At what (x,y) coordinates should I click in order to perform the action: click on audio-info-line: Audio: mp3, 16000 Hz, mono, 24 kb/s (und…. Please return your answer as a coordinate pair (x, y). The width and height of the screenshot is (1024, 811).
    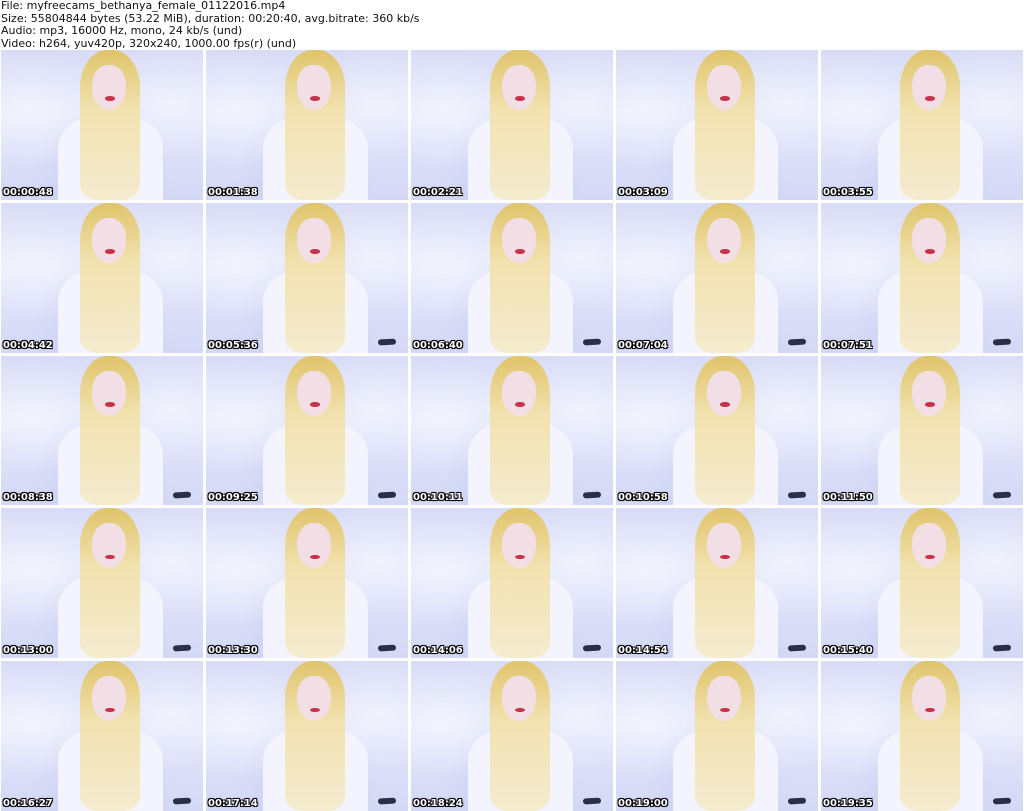
    Looking at the image, I should click on (122, 30).